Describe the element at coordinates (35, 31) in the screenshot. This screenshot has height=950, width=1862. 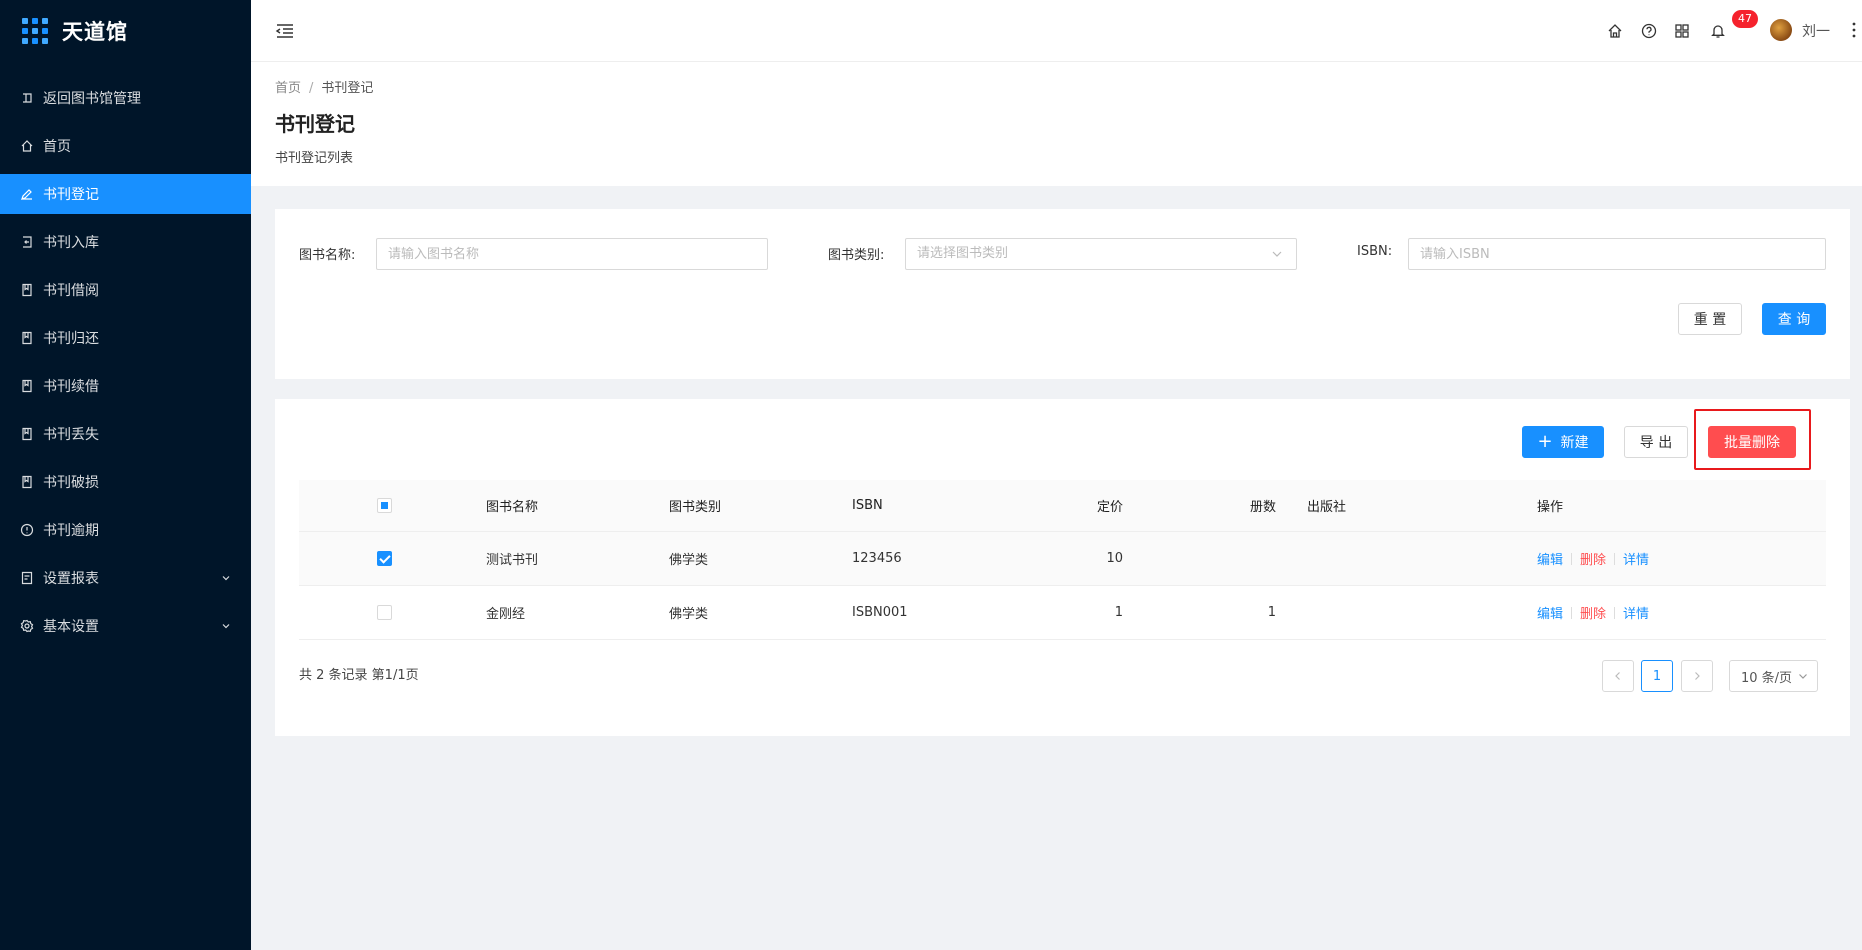
I see `logo-icon` at that location.